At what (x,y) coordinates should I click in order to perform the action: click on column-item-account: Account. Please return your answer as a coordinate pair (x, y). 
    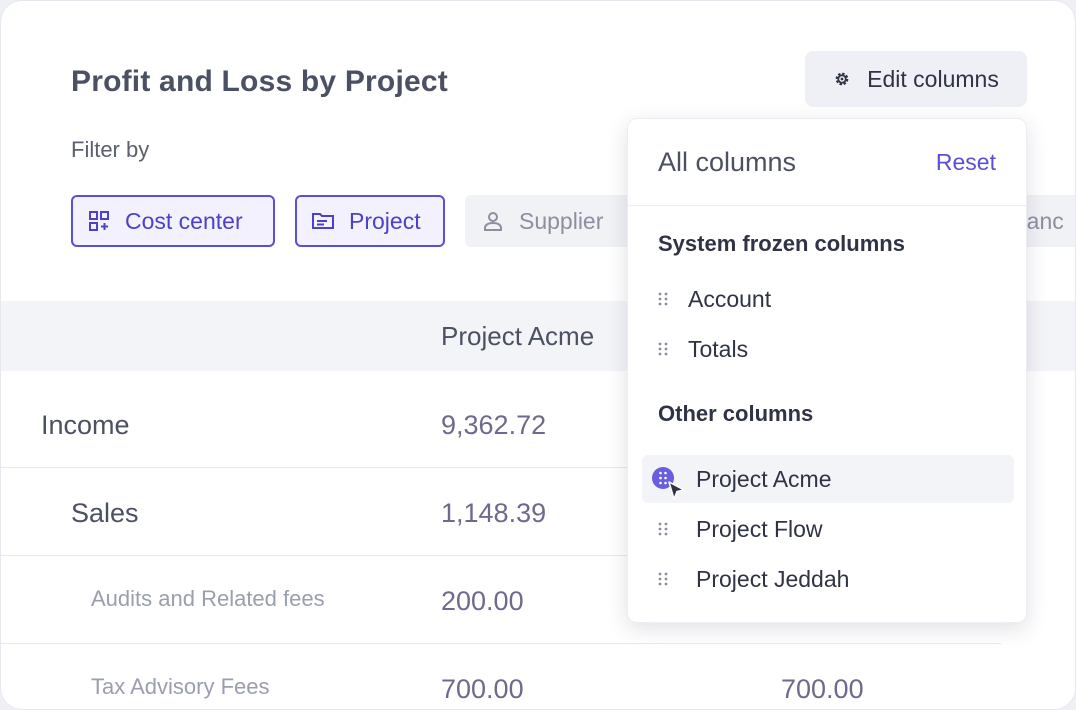
    Looking at the image, I should click on (828, 299).